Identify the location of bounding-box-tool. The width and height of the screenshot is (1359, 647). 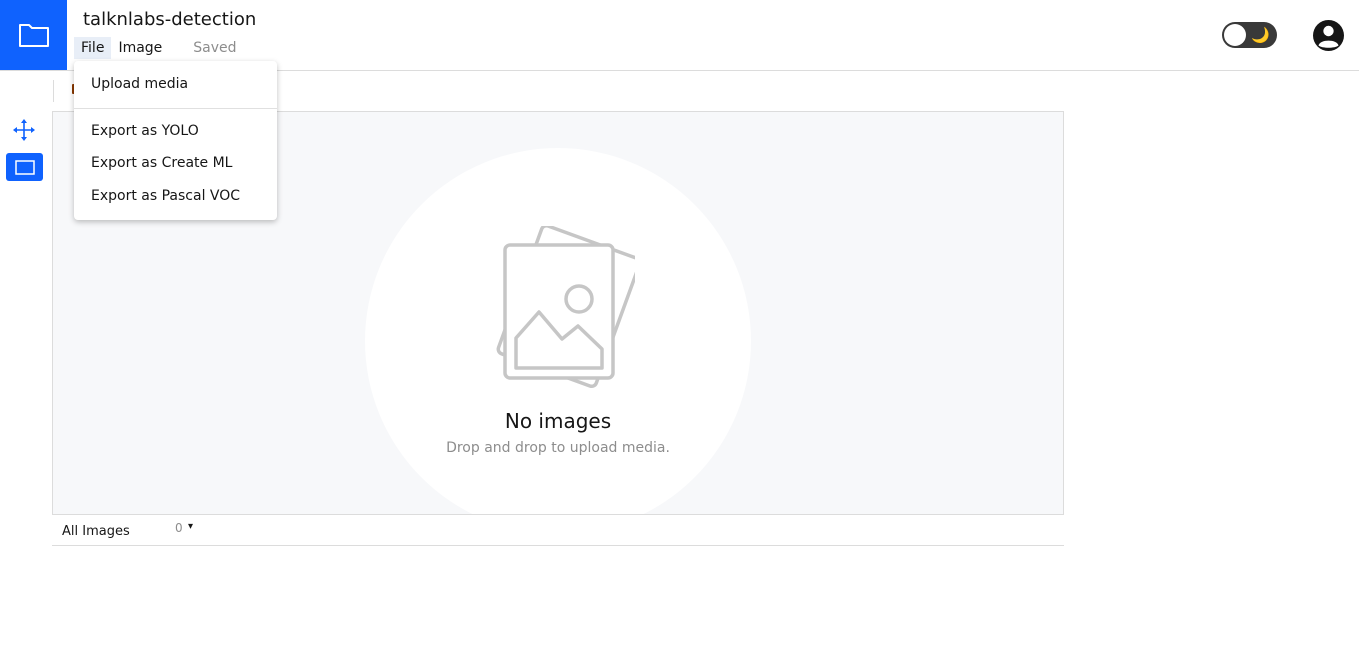
(24, 167).